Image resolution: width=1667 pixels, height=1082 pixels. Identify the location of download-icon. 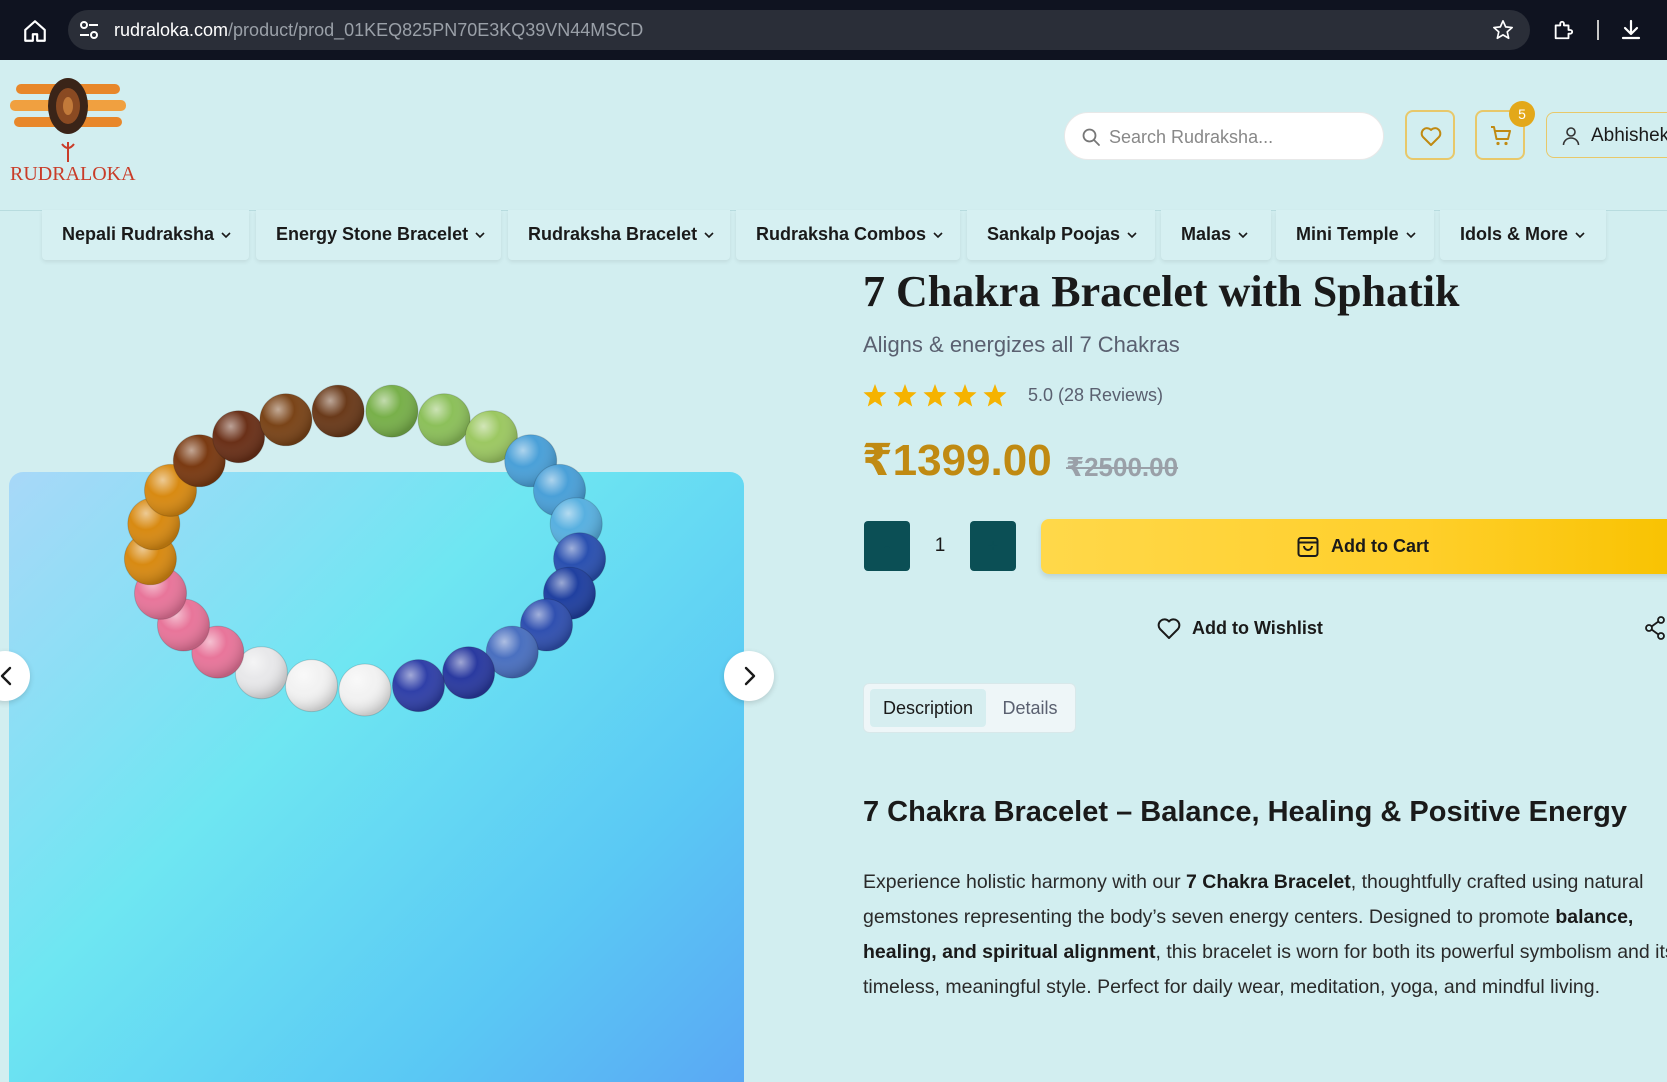
(1631, 30).